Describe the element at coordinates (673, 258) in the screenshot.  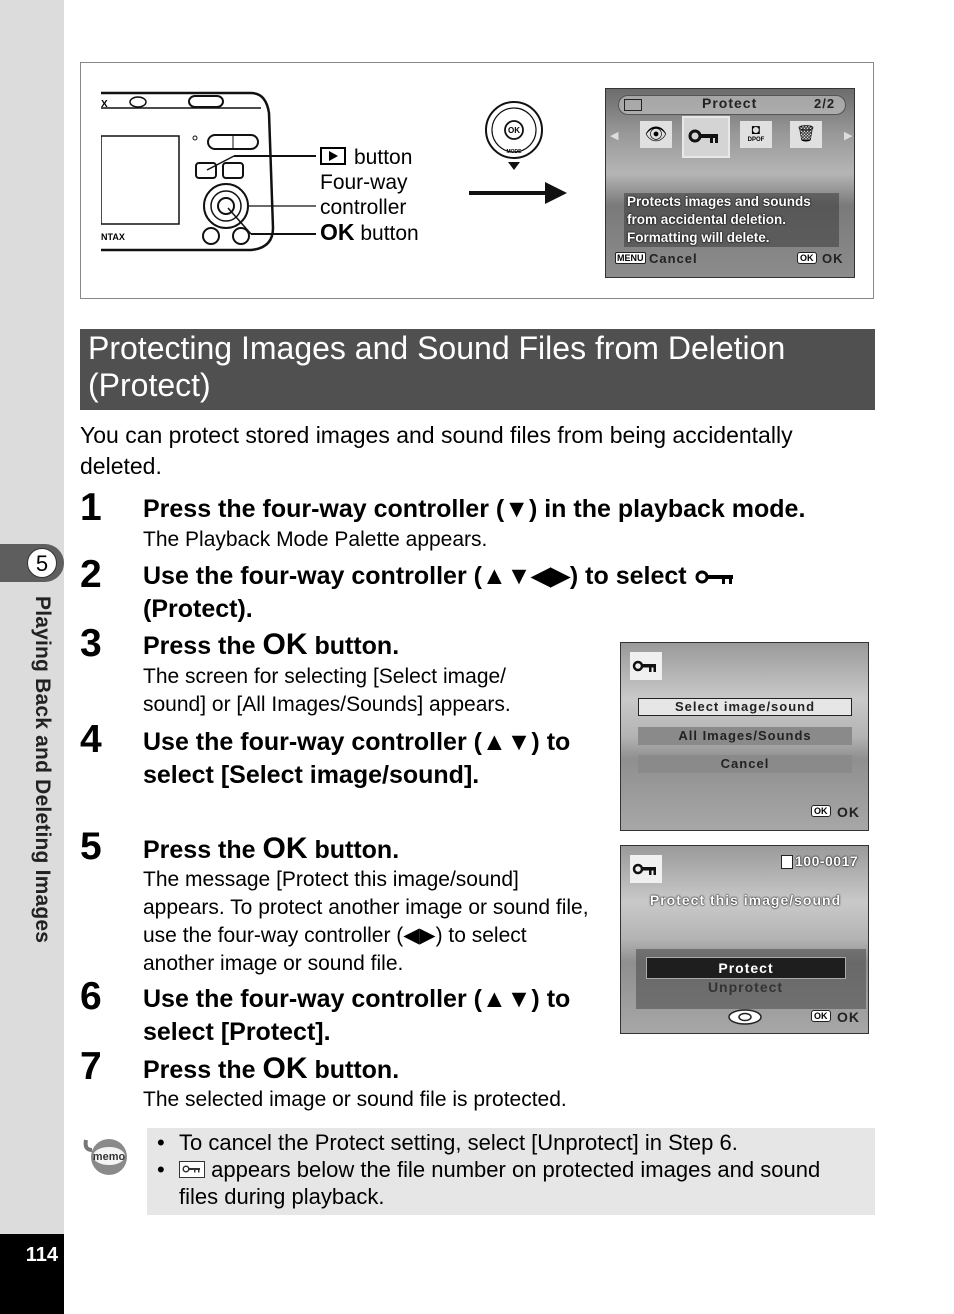
I see `cancel-label: Cancel` at that location.